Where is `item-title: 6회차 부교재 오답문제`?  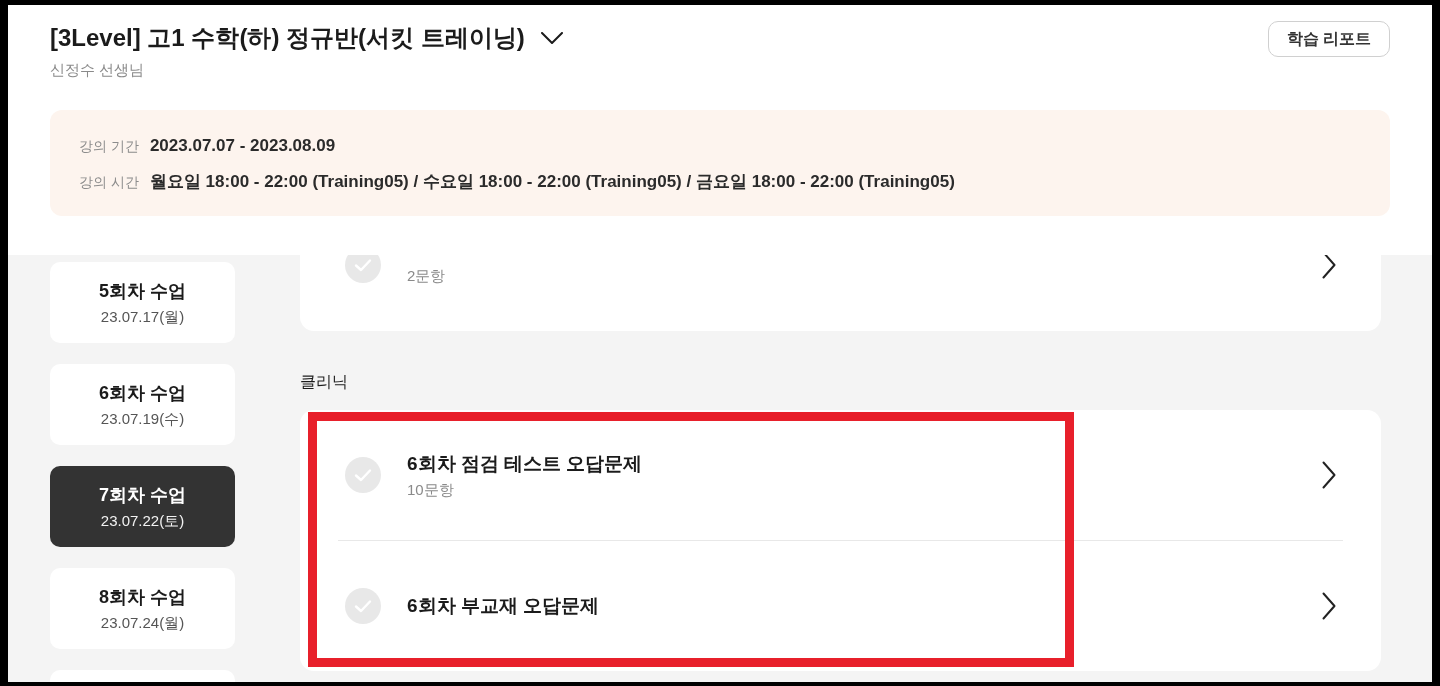
item-title: 6회차 부교재 오답문제 is located at coordinates (503, 606).